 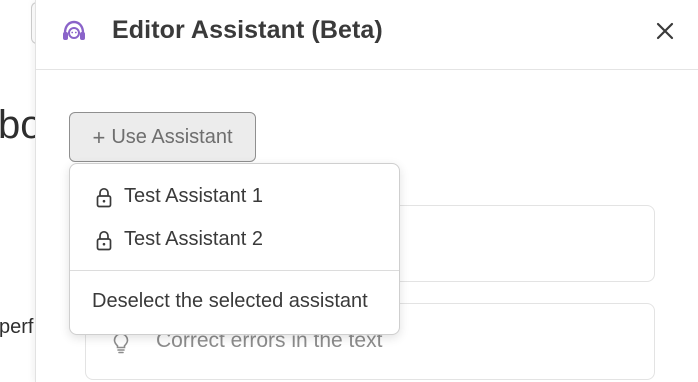 I want to click on menu-item-label: Deselect the selected assistant, so click(x=230, y=301).